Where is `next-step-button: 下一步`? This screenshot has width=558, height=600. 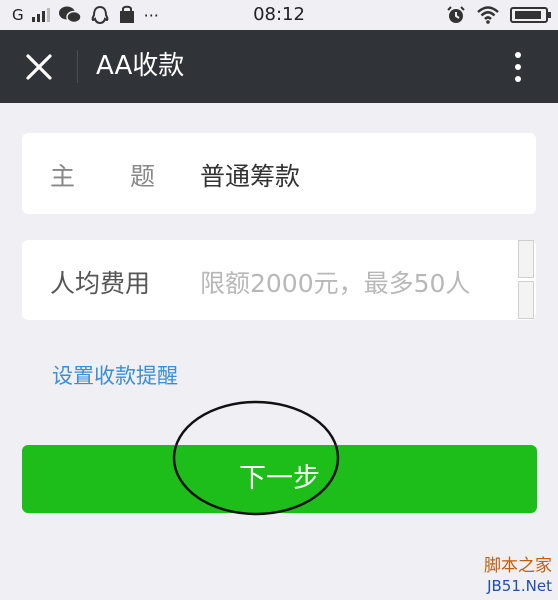
next-step-button: 下一步 is located at coordinates (279, 479).